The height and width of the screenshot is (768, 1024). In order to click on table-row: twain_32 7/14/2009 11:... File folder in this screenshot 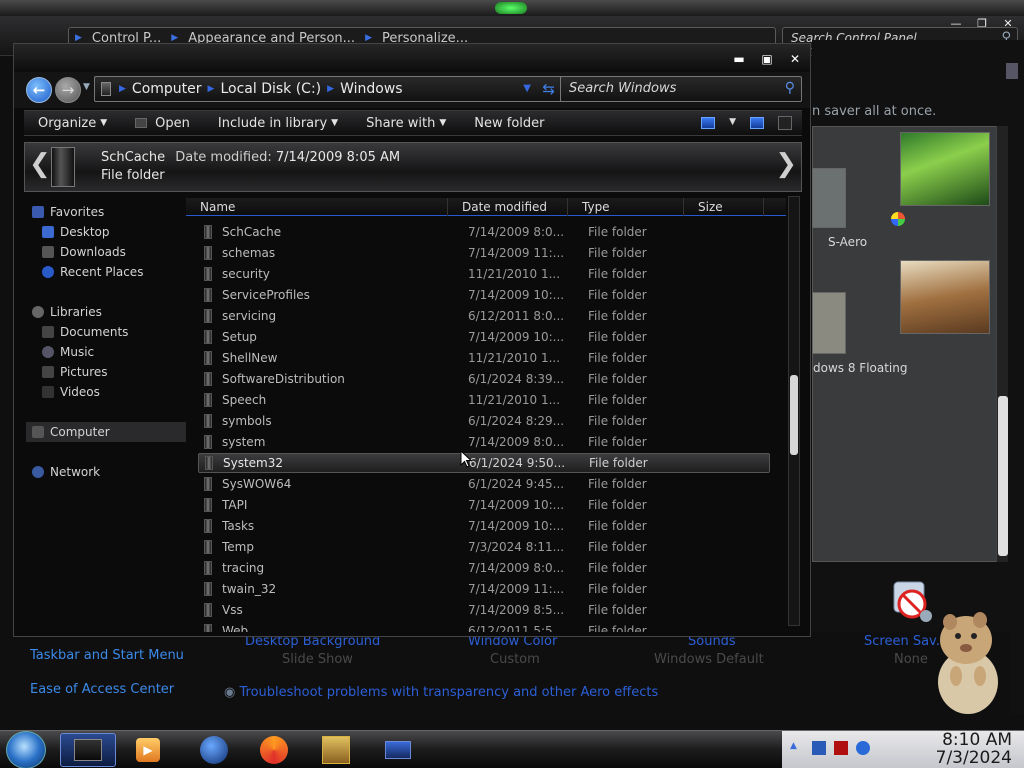, I will do `click(484, 589)`.